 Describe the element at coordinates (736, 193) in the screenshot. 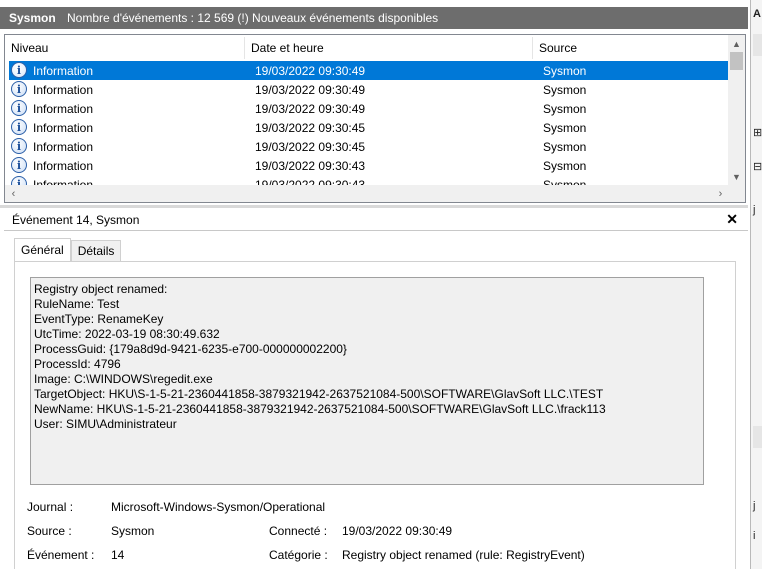

I see `scrollbar-corner` at that location.